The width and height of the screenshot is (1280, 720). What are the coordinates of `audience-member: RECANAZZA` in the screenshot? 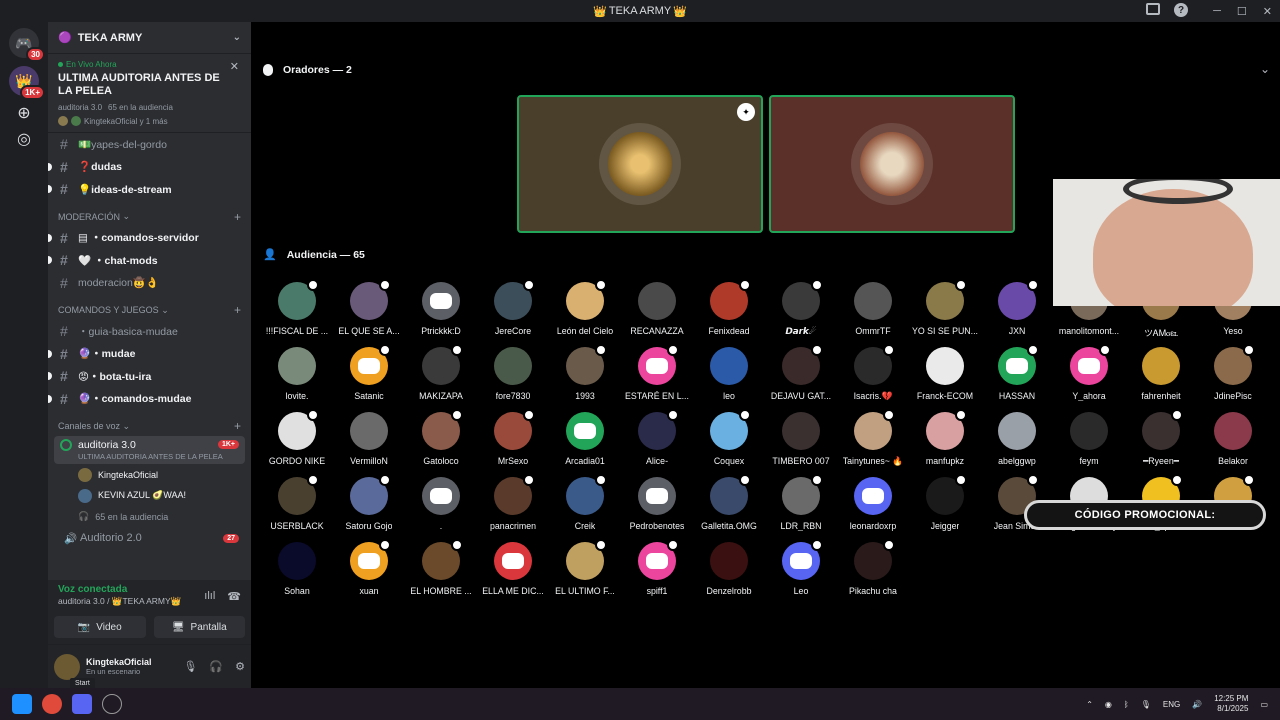 It's located at (657, 312).